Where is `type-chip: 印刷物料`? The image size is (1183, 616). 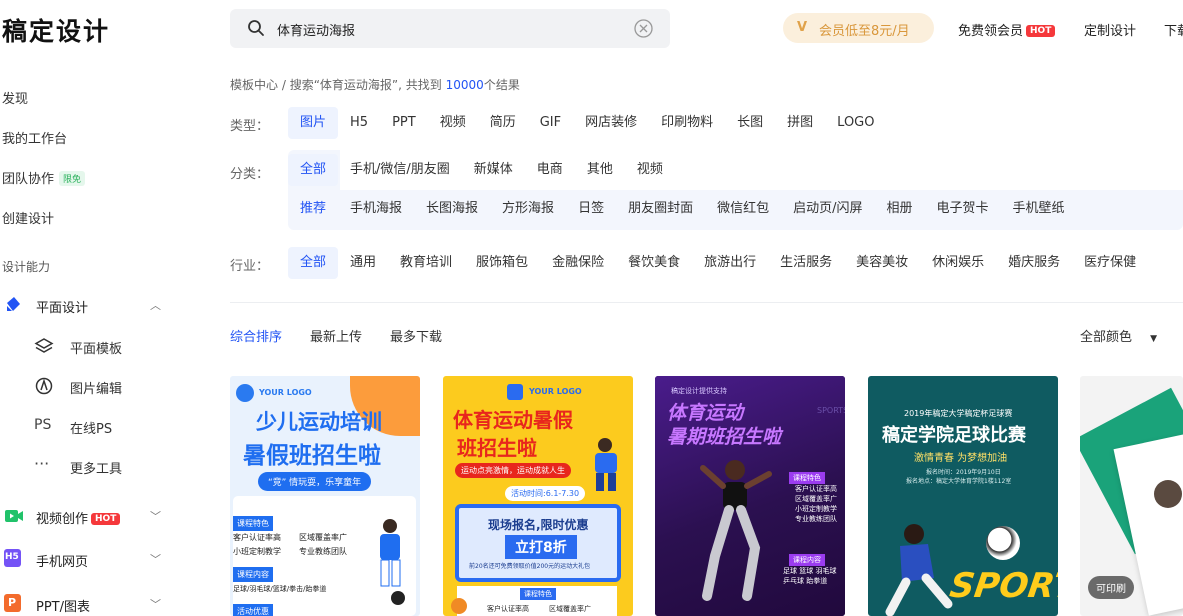
type-chip: 印刷物料 is located at coordinates (687, 123).